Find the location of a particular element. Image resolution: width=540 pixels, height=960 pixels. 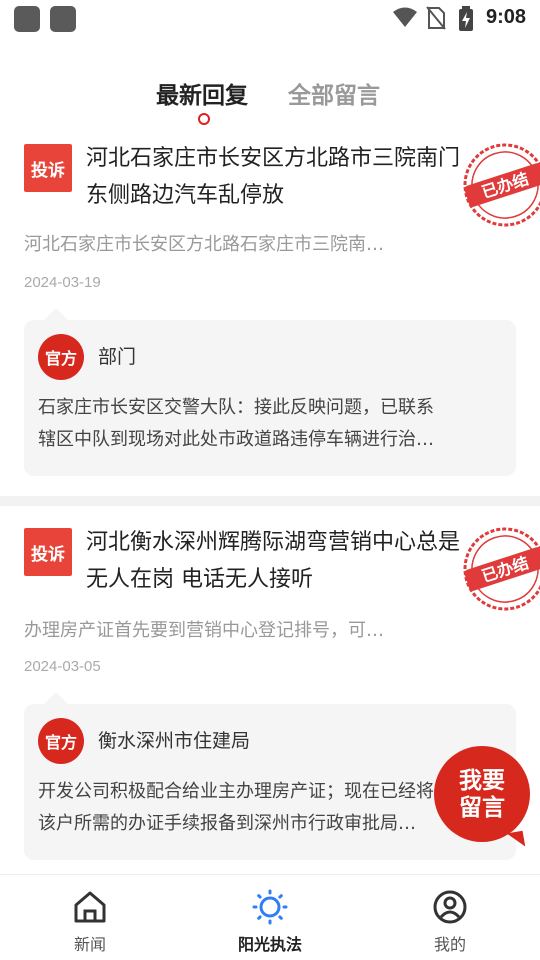

fab-label-line: 留言 is located at coordinates (482, 807).